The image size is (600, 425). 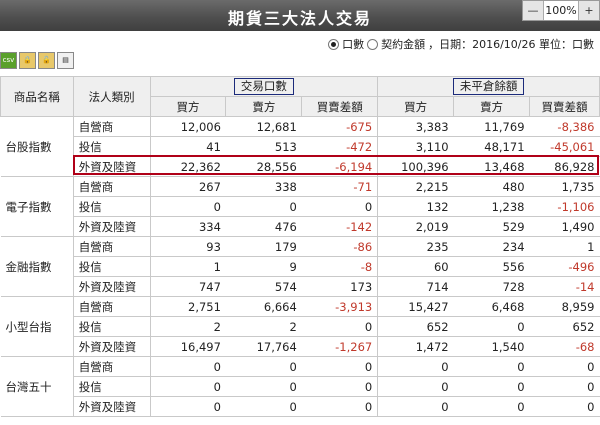 I want to click on table-row: 外資及陸資 747 574 173 714 728 -14, so click(x=300, y=286).